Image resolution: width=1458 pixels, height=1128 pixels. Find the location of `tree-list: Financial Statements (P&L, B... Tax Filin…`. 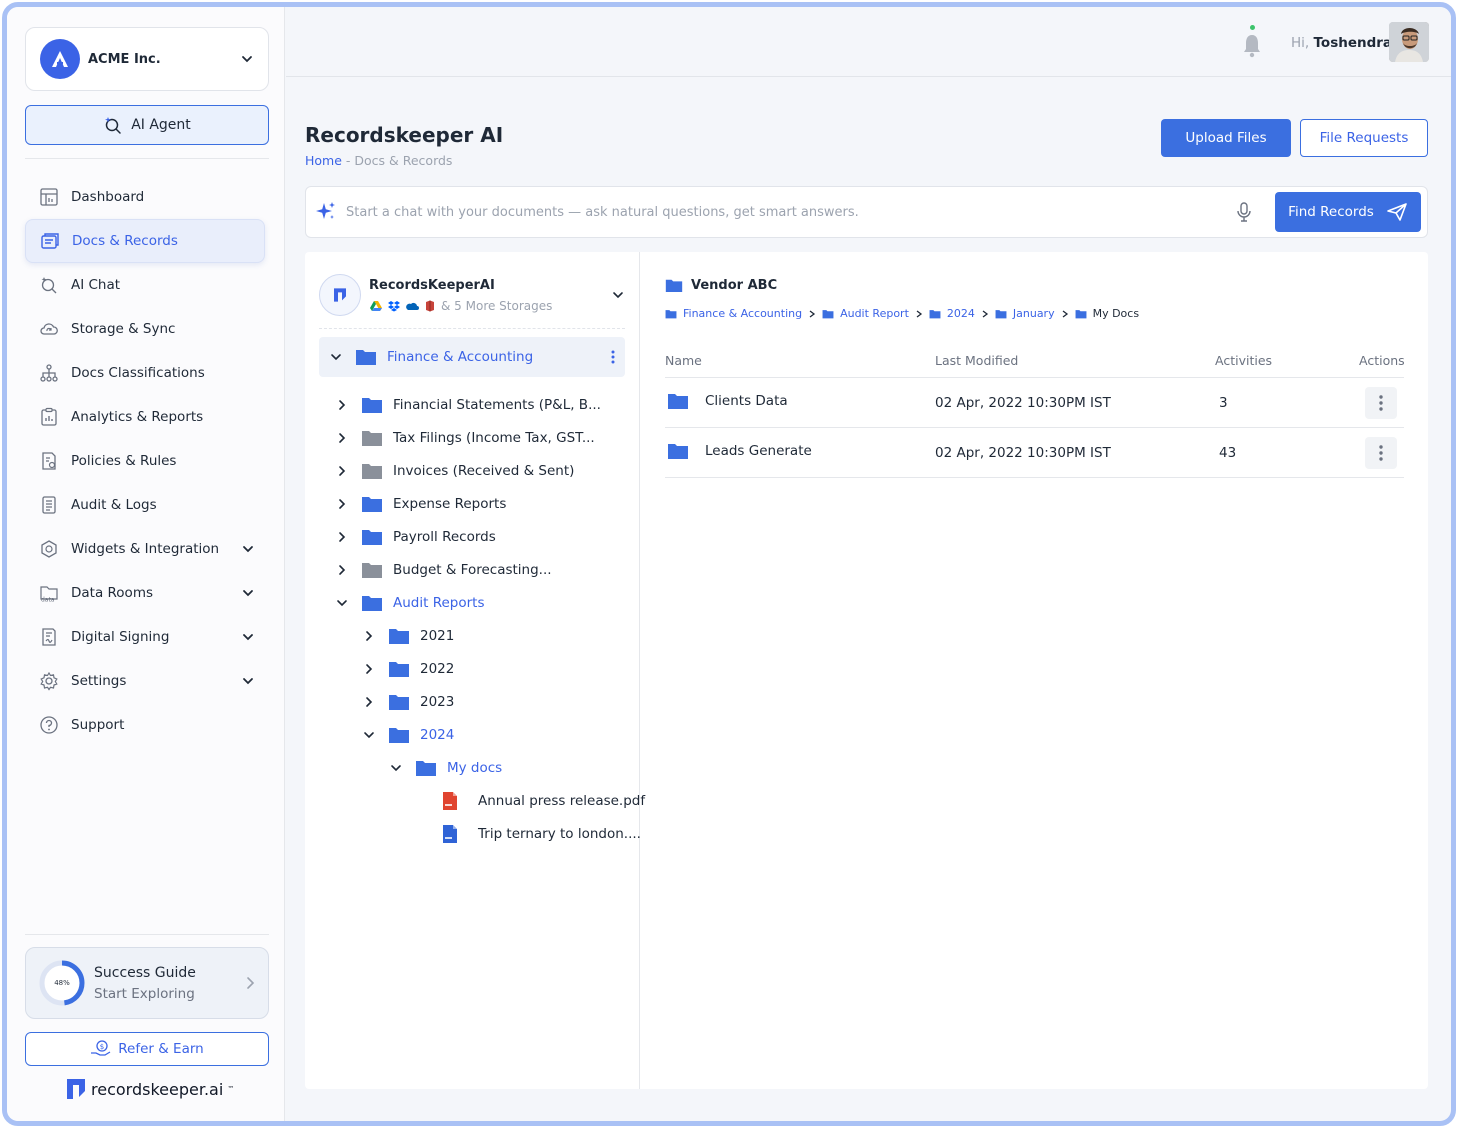

tree-list: Financial Statements (P&L, B... Tax Filin… is located at coordinates (475, 619).